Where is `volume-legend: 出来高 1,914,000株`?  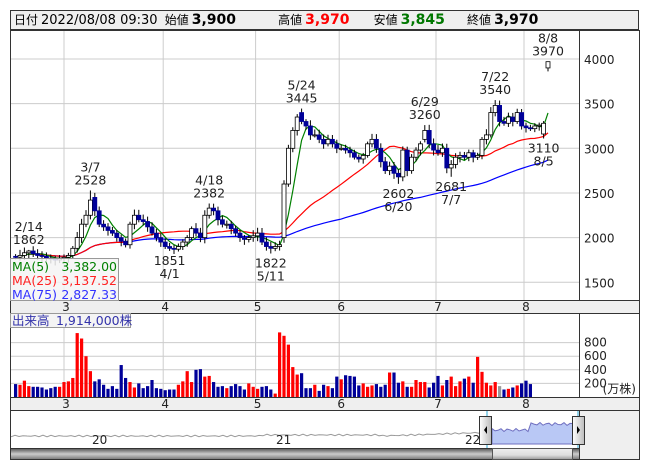 volume-legend: 出来高 1,914,000株 is located at coordinates (71, 320).